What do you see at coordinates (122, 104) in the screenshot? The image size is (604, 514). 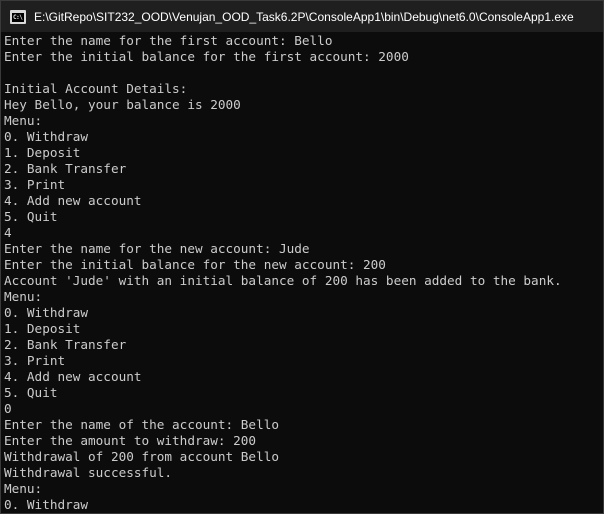 I see `console-line: Hey Bello, your balance is 2000` at bounding box center [122, 104].